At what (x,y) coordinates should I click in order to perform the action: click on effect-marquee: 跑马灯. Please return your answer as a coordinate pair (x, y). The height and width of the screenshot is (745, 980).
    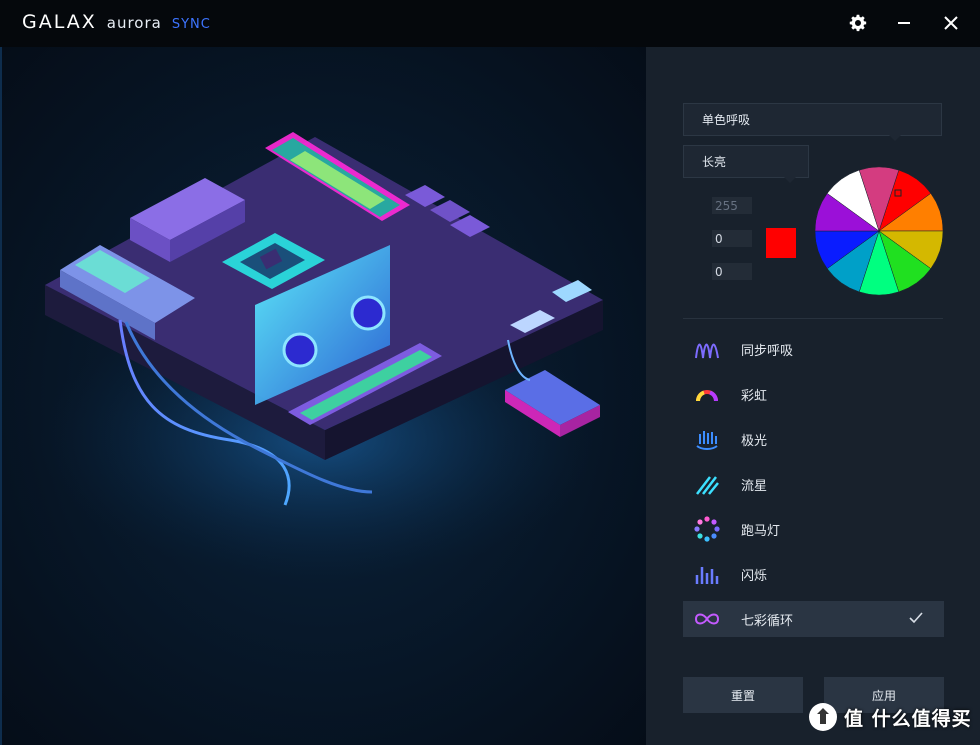
    Looking at the image, I should click on (813, 529).